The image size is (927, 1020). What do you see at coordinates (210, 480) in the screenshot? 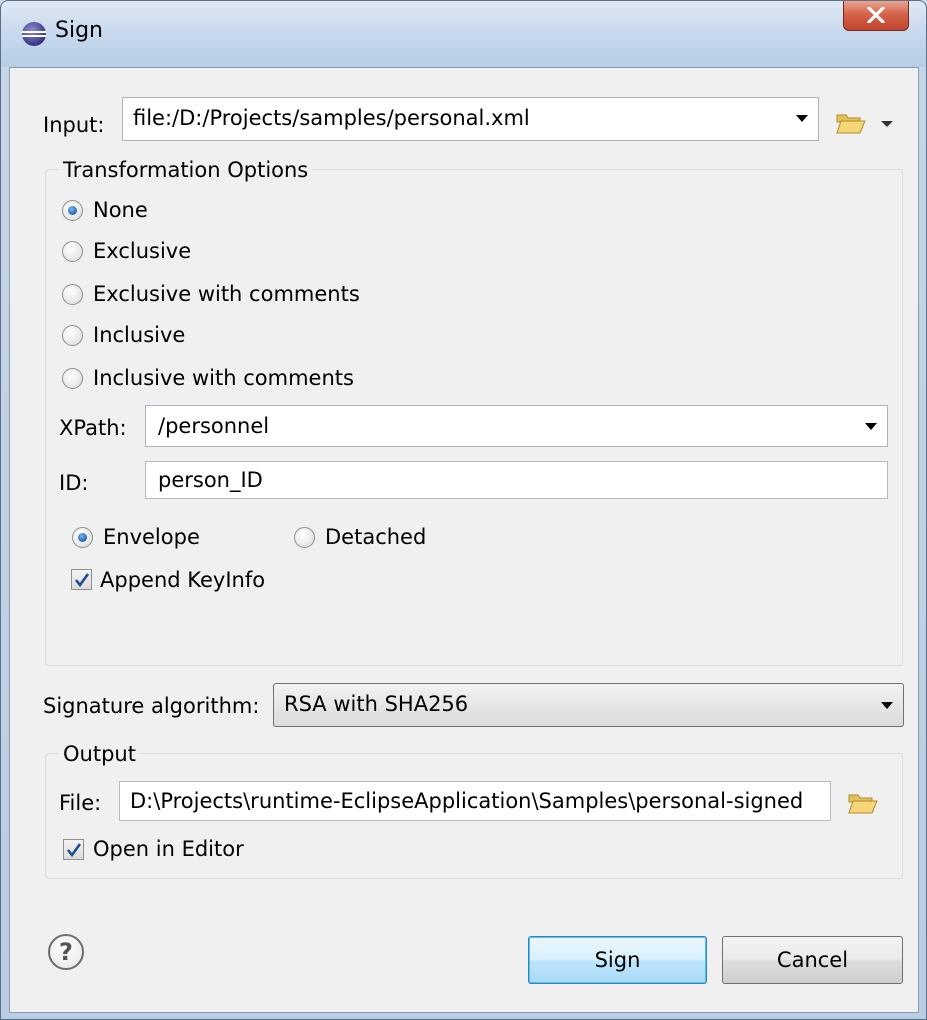
I see `id-value: person_ID` at bounding box center [210, 480].